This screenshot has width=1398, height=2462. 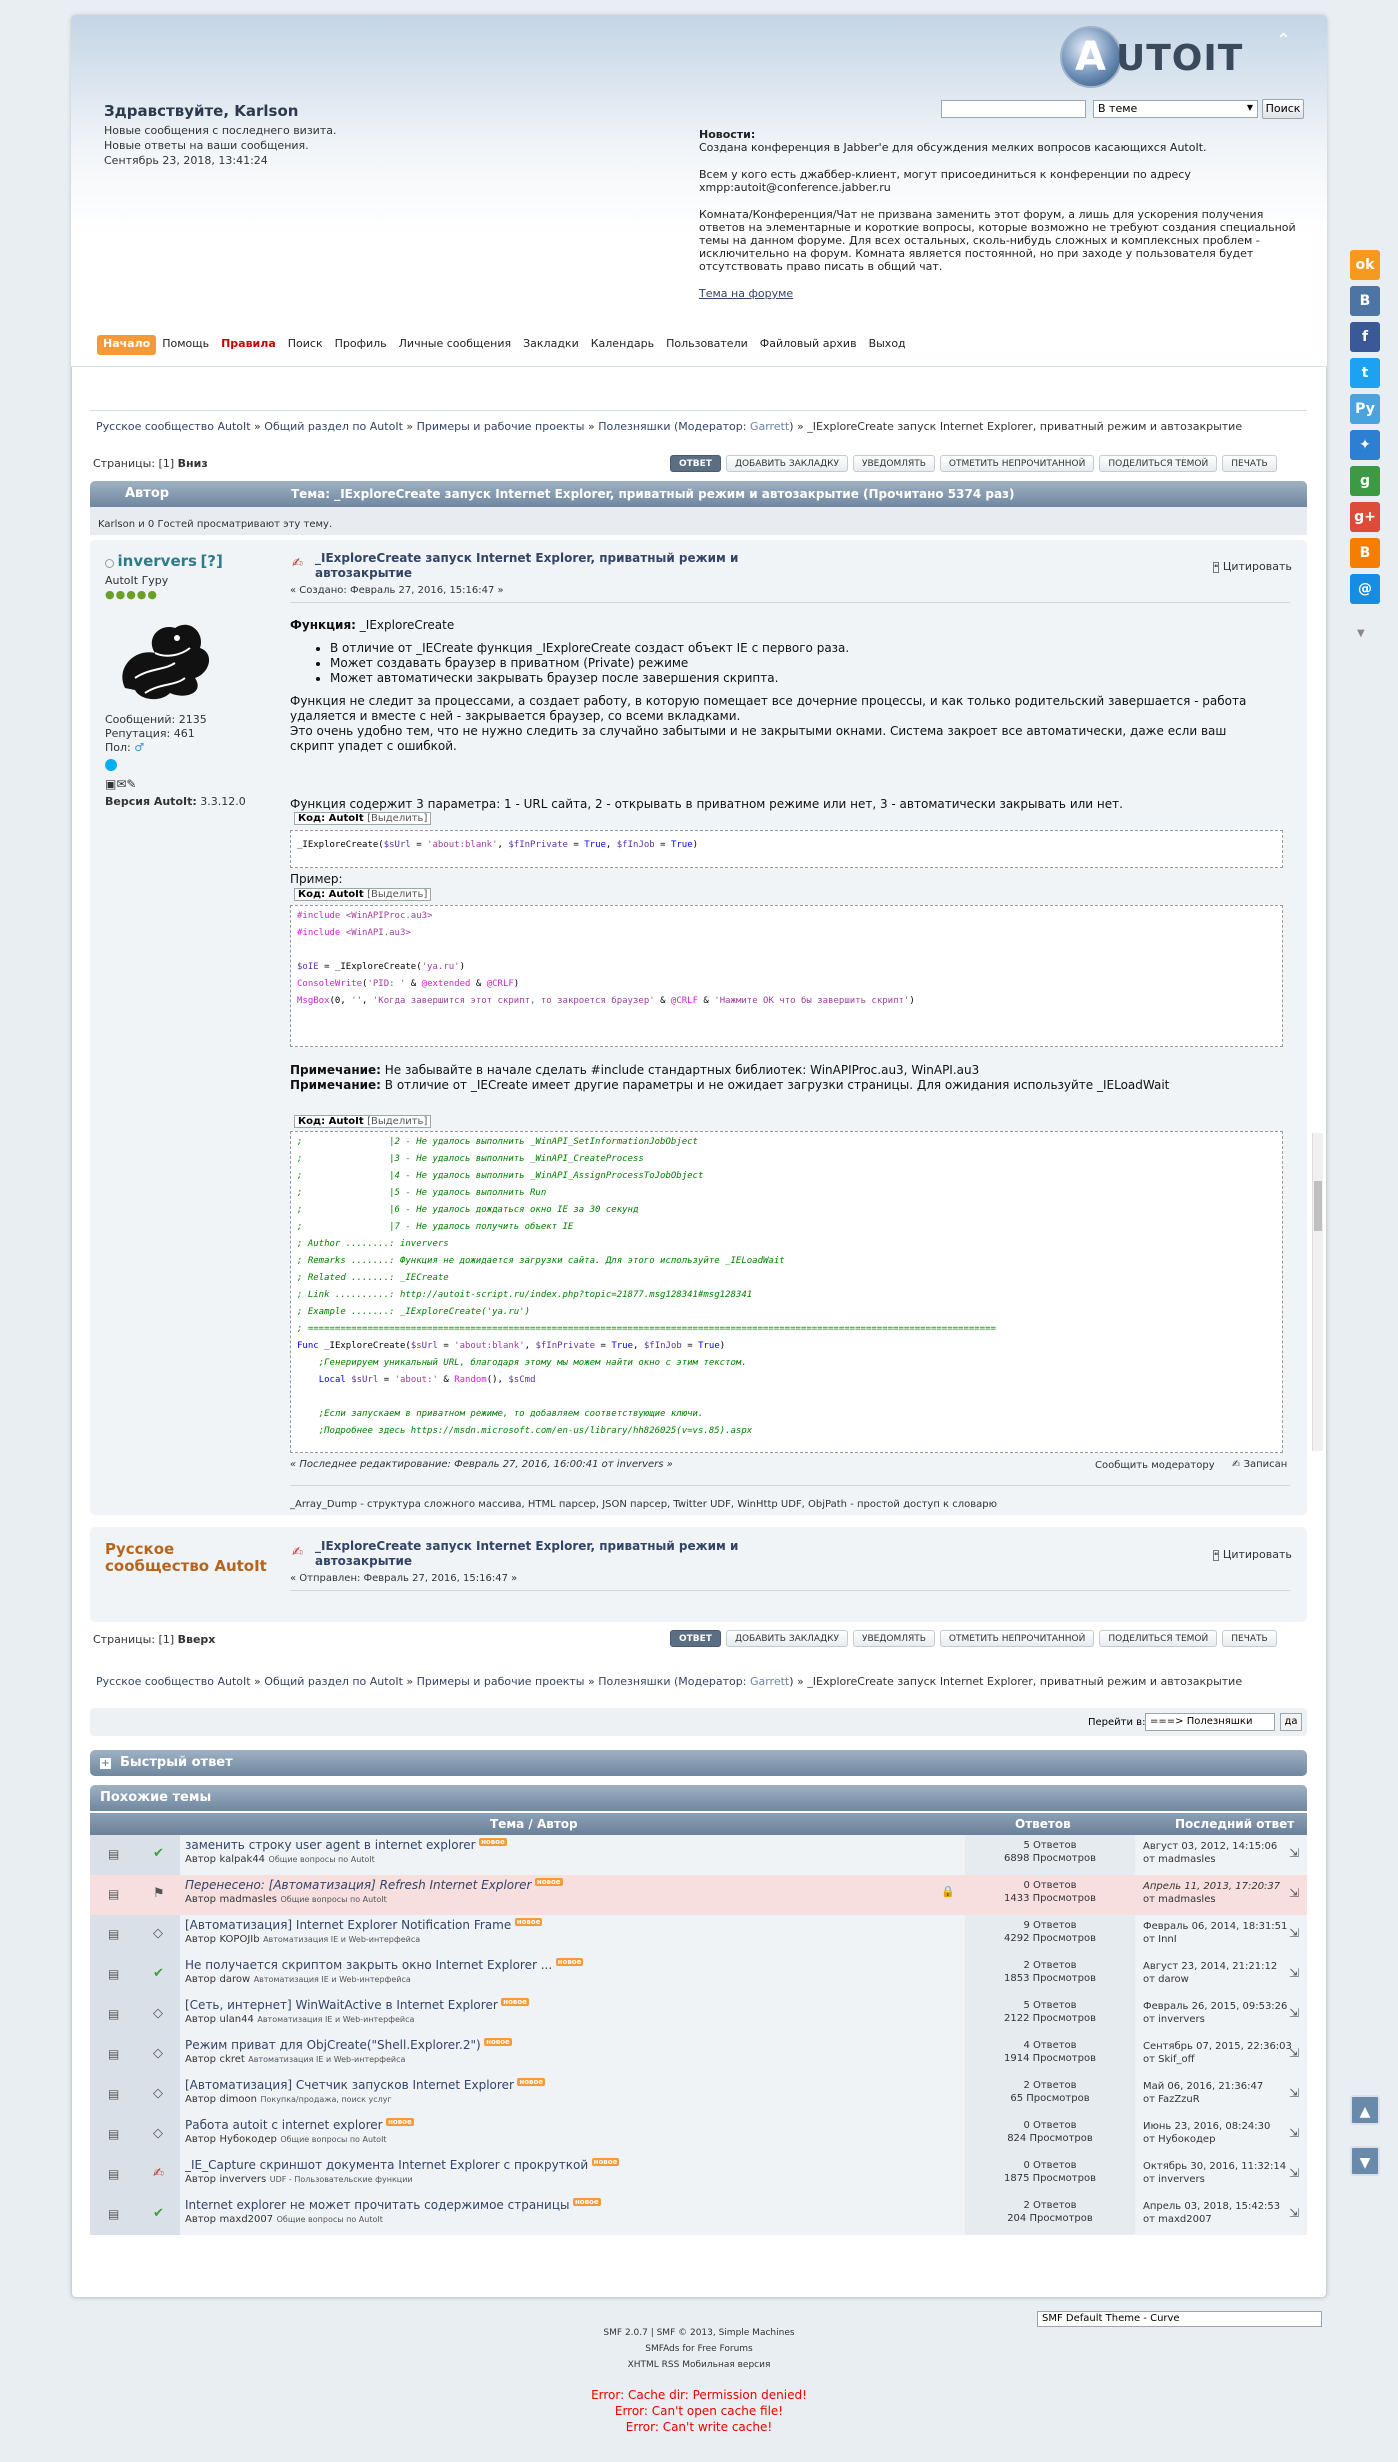 What do you see at coordinates (1257, 1554) in the screenshot?
I see `quote-label: Цитировать` at bounding box center [1257, 1554].